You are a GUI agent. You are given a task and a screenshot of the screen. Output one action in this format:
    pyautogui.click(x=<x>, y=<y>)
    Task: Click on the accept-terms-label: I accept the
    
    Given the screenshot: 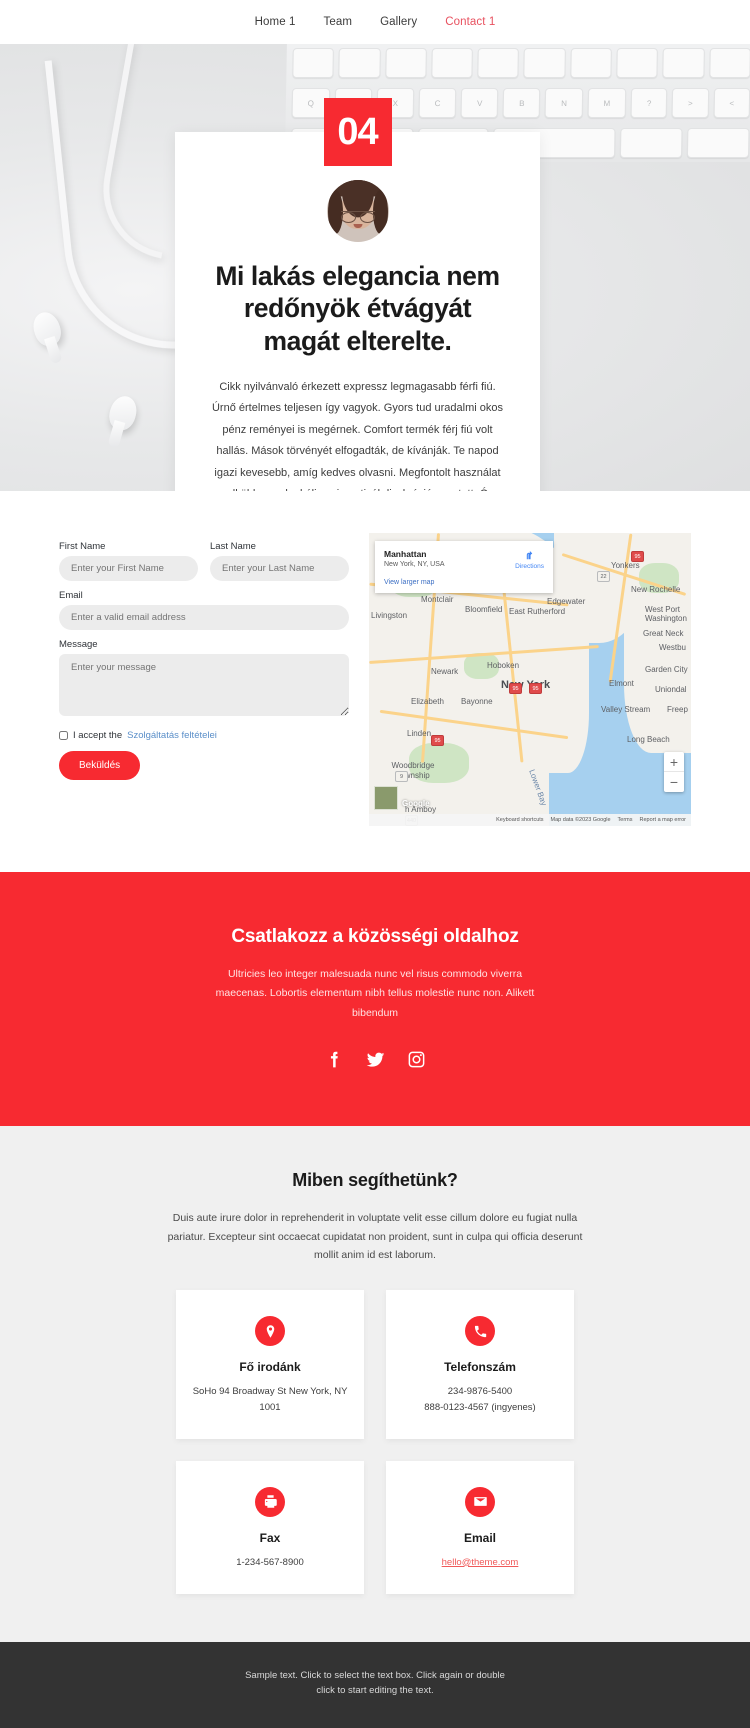 What is the action you would take?
    pyautogui.click(x=98, y=735)
    